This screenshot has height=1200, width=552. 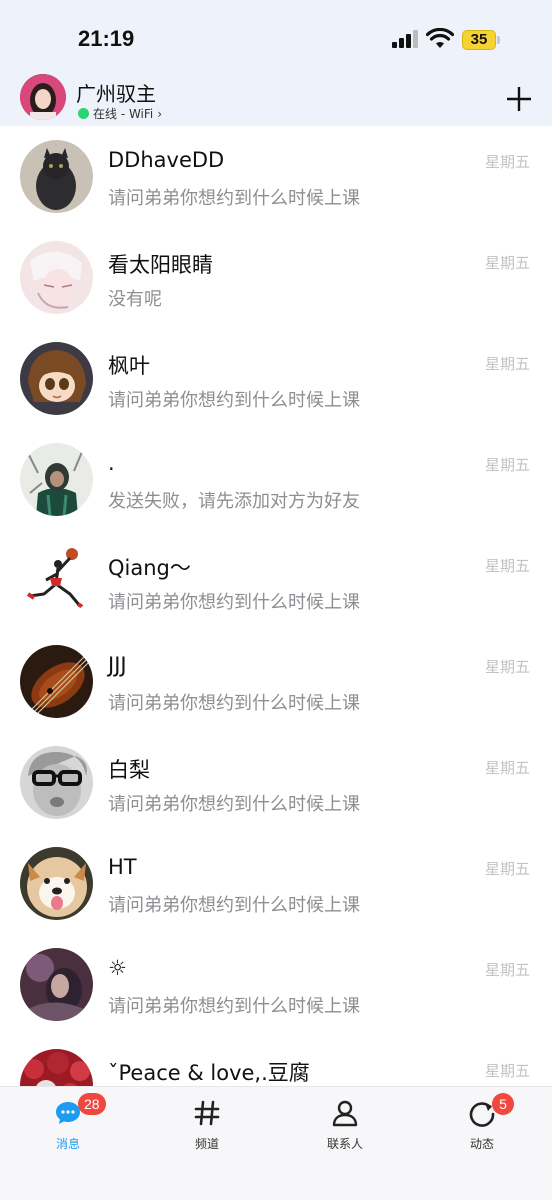 What do you see at coordinates (129, 366) in the screenshot?
I see `contact-name: 枫叶` at bounding box center [129, 366].